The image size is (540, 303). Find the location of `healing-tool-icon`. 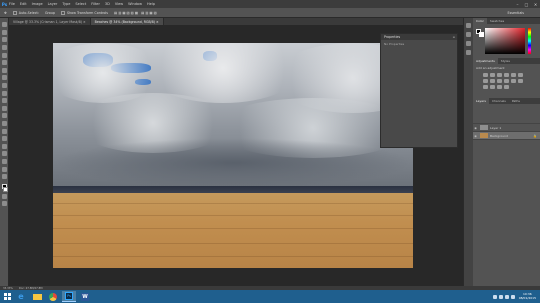

healing-tool-icon is located at coordinates (4, 70).